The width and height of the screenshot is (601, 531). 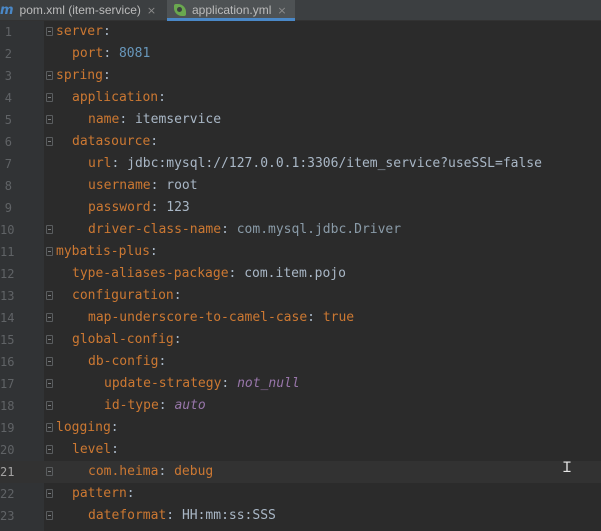 I want to click on code-line: 17 update-strategy: not_null, so click(x=300, y=384).